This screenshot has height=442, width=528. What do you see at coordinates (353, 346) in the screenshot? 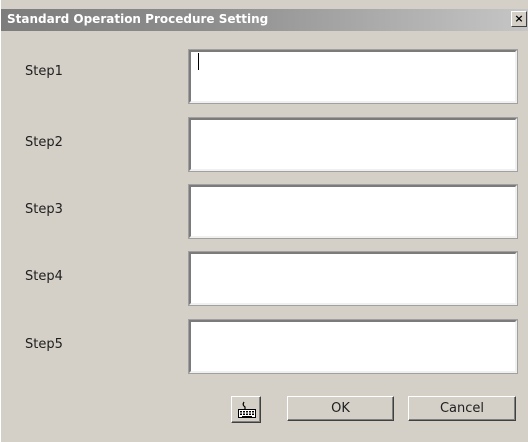
I see `step5-input` at bounding box center [353, 346].